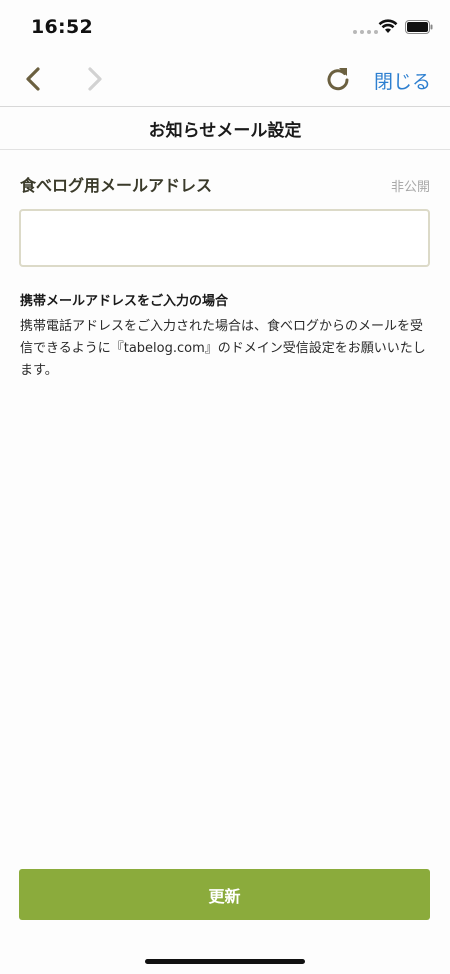  I want to click on chevron-left-icon, so click(34, 79).